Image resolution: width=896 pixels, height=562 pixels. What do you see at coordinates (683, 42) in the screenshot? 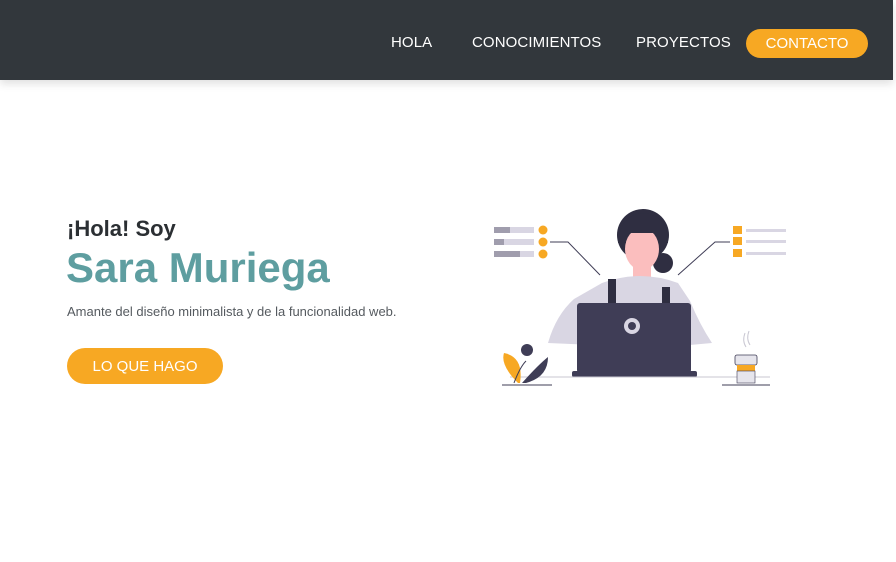
I see `nav-link-proyectos: PROYECTOS` at bounding box center [683, 42].